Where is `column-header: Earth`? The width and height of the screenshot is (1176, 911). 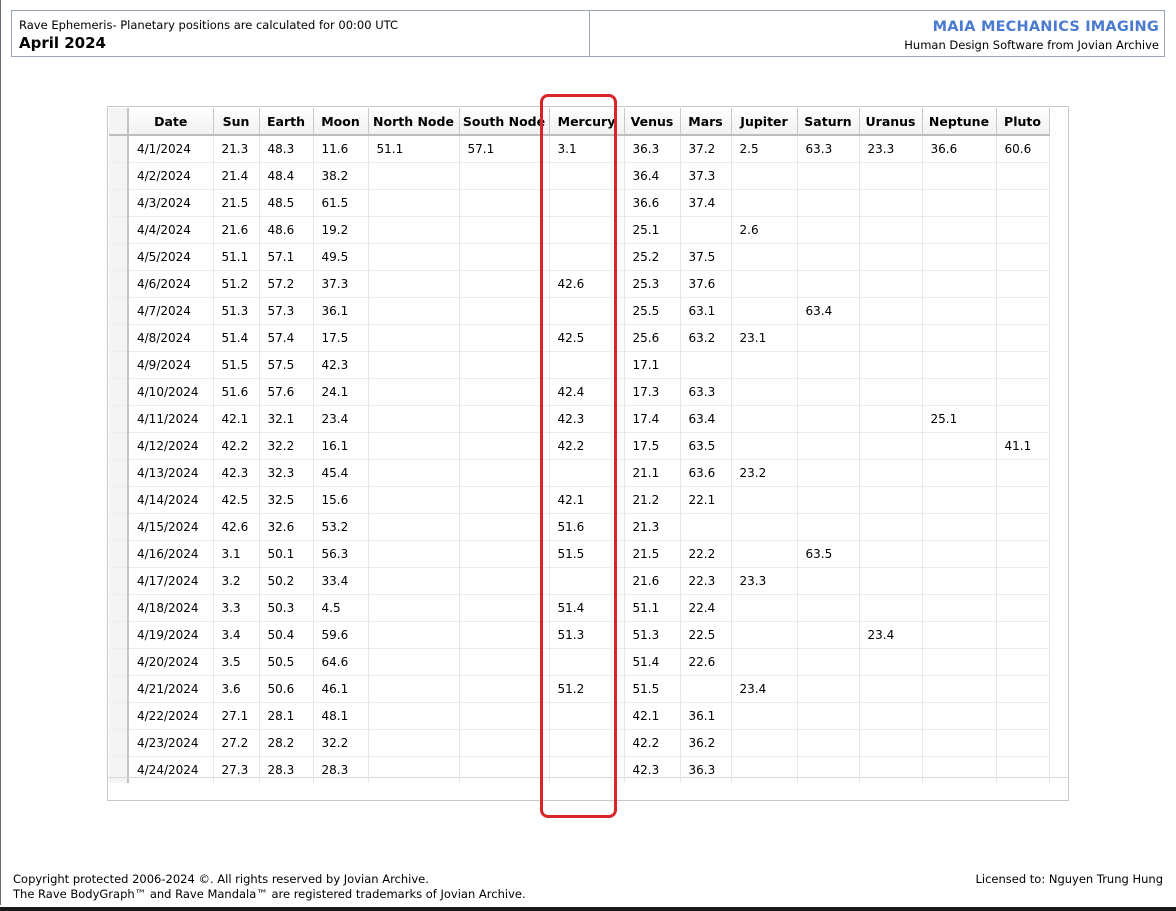
column-header: Earth is located at coordinates (286, 122).